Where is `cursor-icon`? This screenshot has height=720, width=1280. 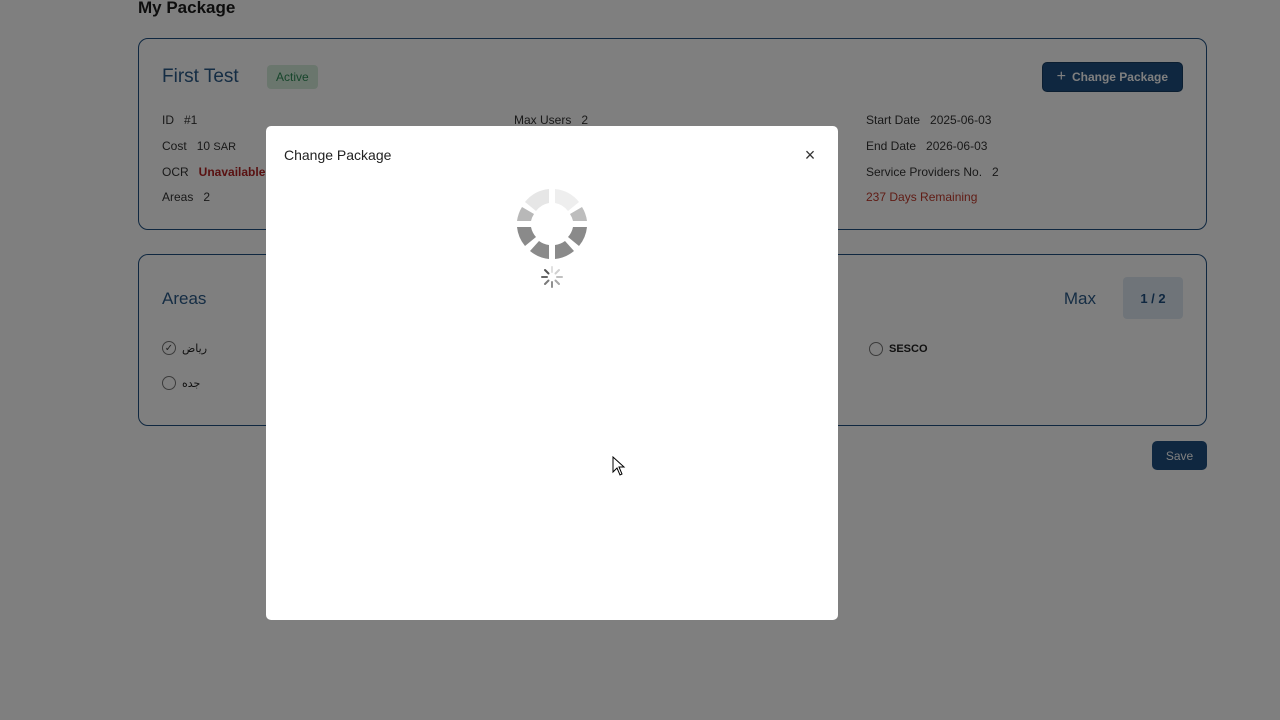 cursor-icon is located at coordinates (619, 466).